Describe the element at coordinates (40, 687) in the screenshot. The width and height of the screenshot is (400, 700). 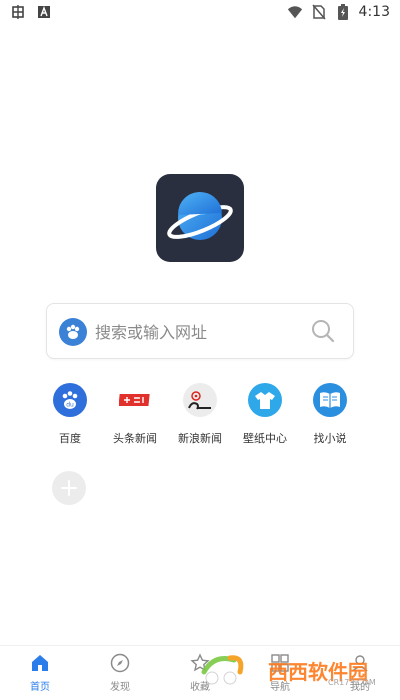
I see `nav-label: 首页` at that location.